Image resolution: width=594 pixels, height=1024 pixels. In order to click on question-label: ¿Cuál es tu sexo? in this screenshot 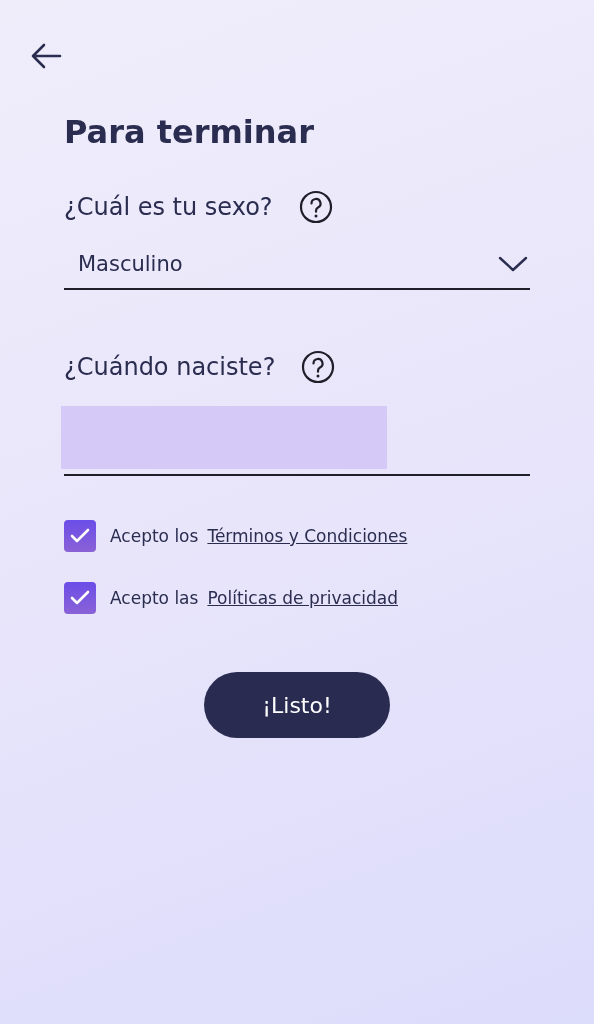, I will do `click(168, 207)`.